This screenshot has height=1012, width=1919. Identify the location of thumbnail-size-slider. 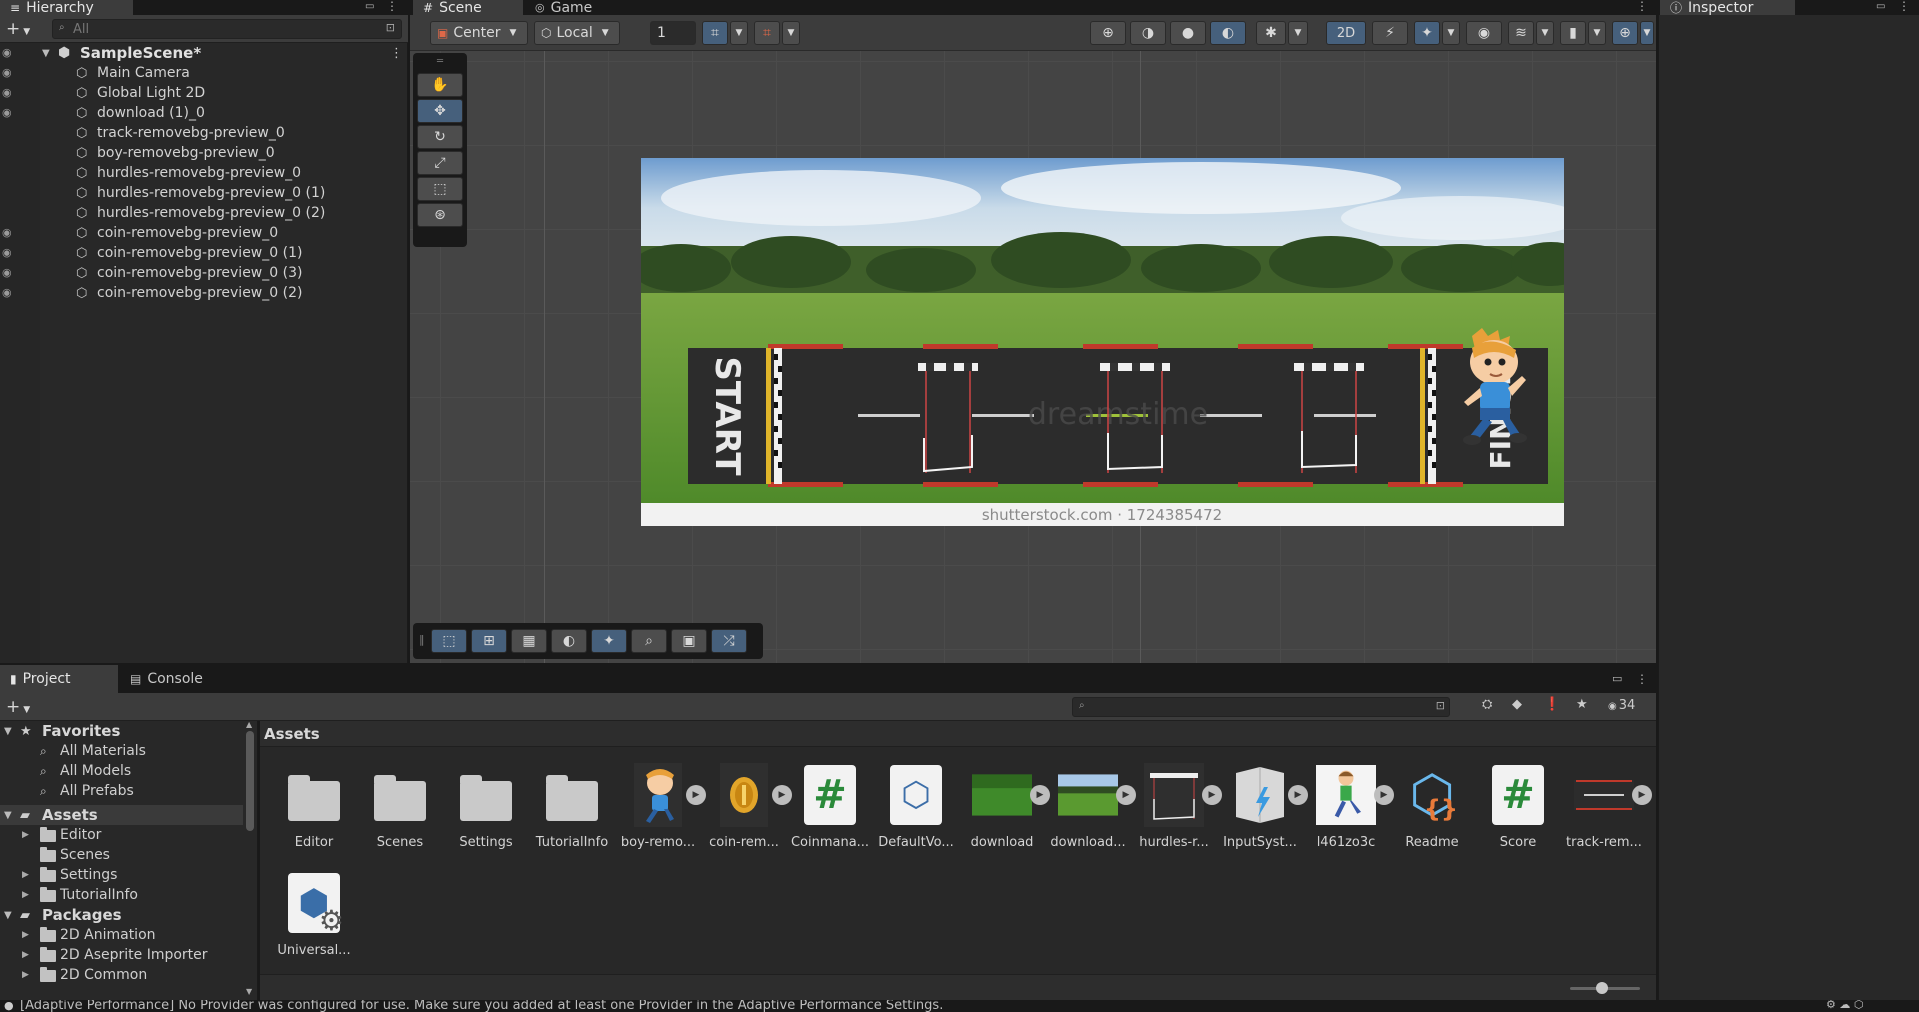
(1605, 988).